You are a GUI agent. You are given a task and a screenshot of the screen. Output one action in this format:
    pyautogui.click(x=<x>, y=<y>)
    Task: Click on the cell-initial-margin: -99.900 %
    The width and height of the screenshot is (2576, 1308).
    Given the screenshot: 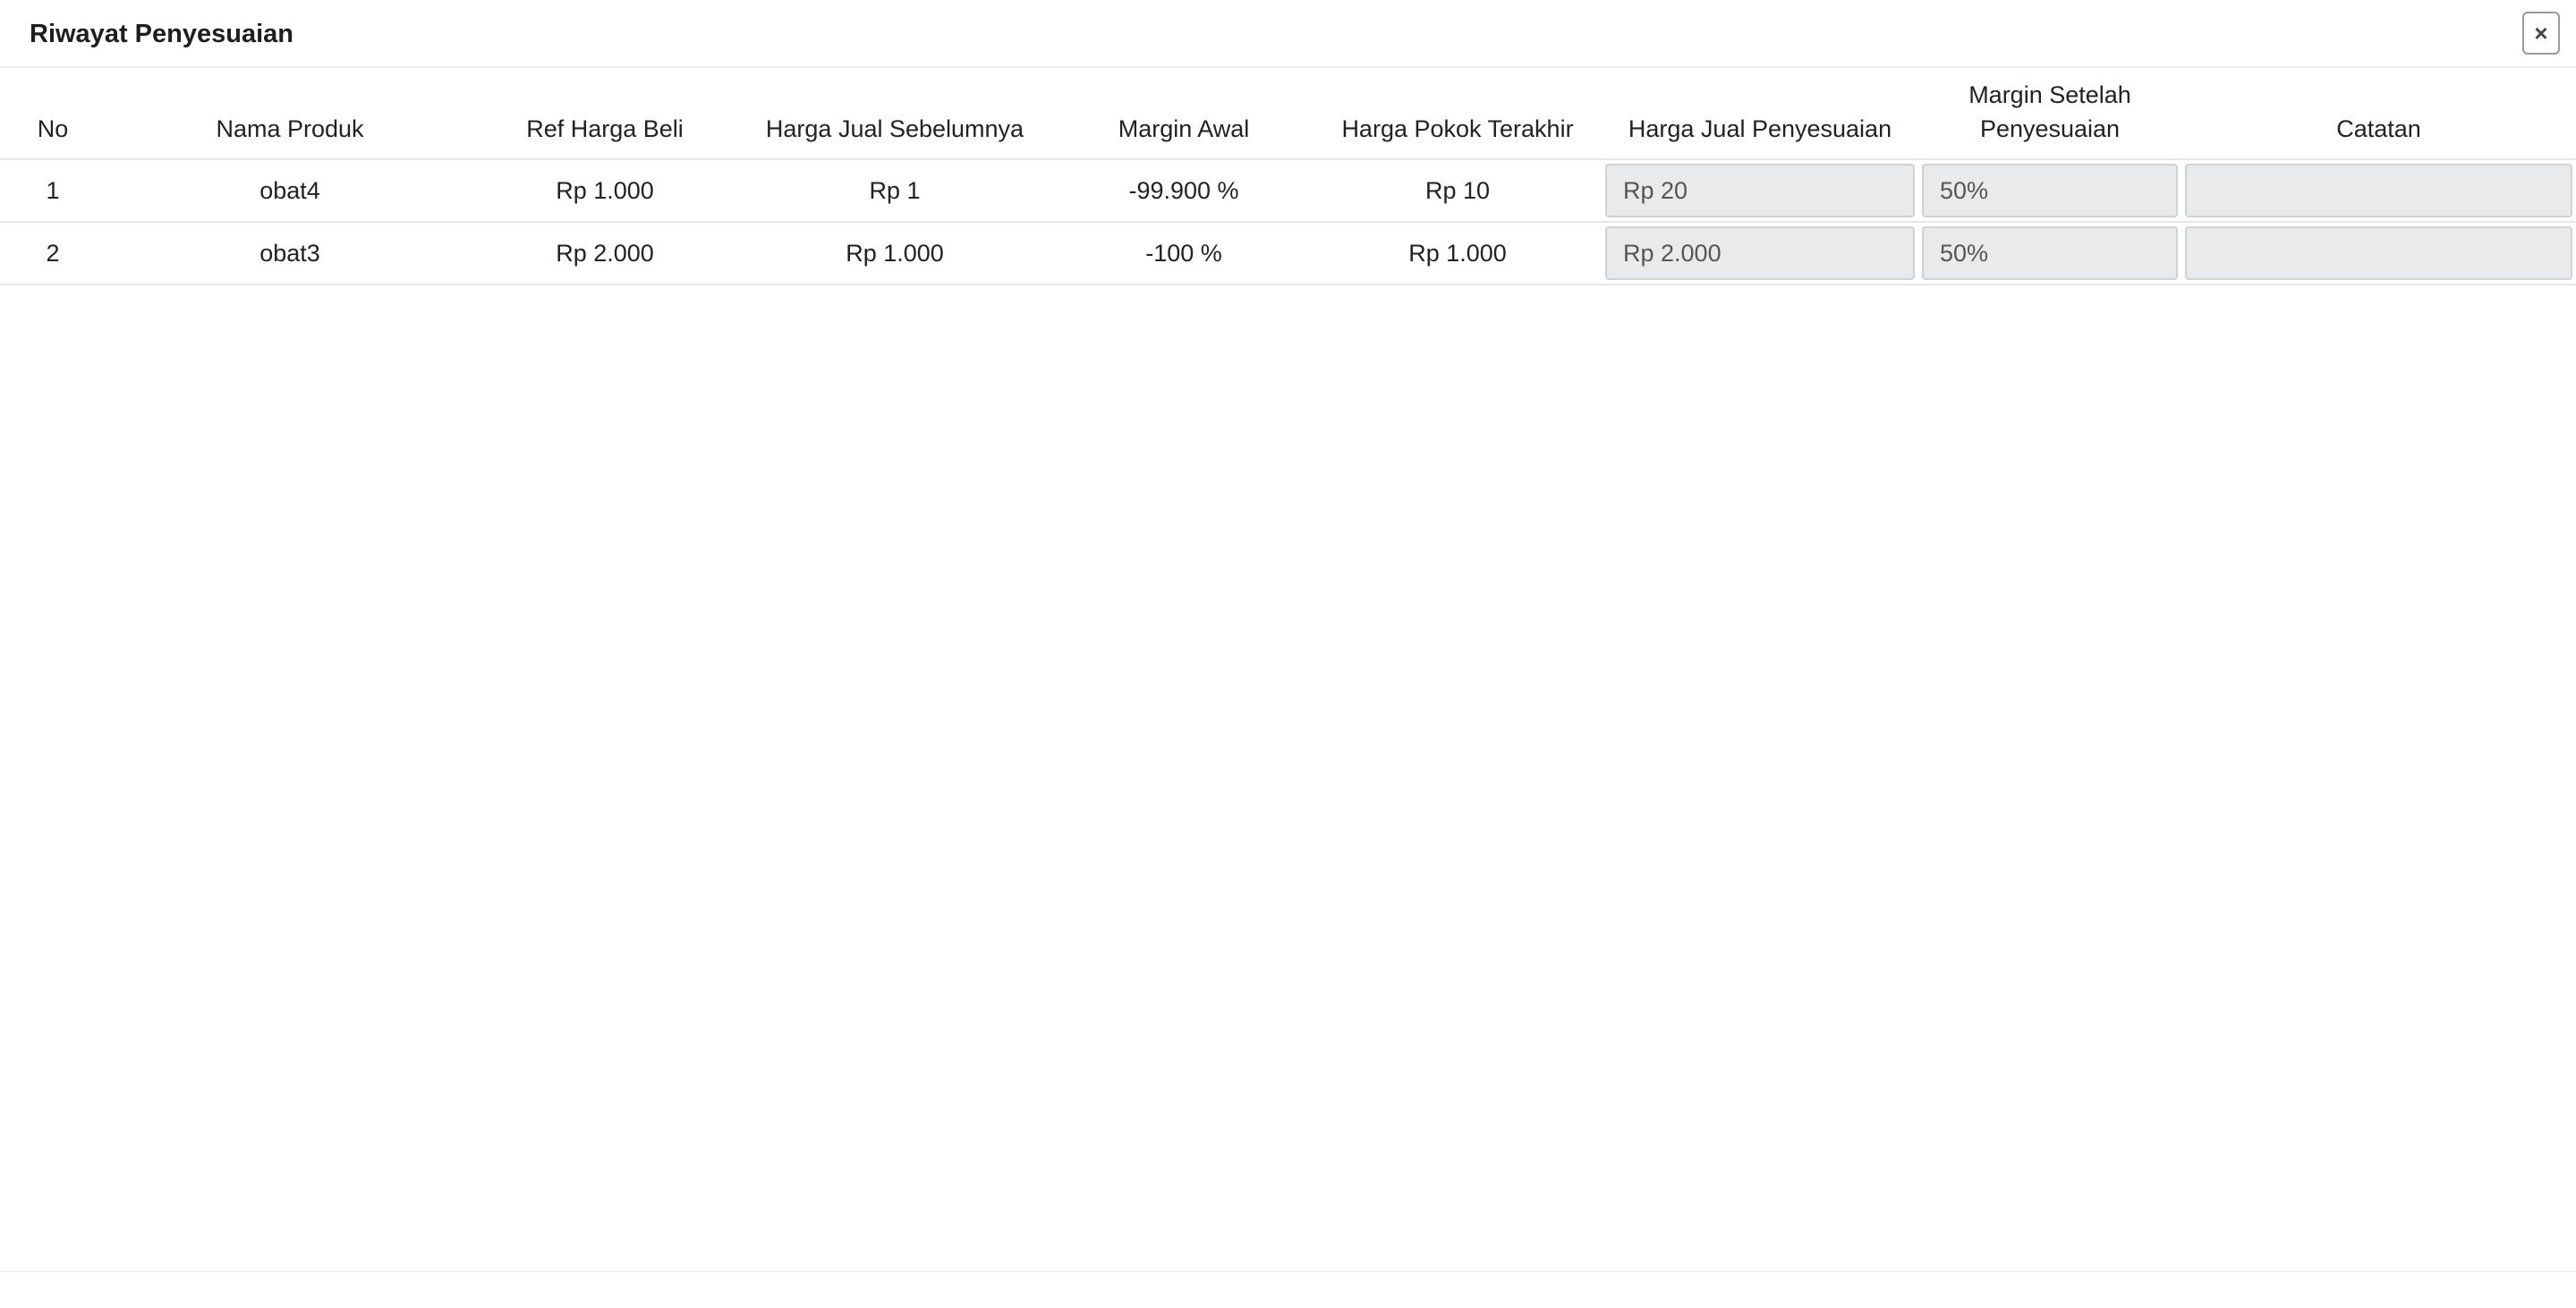 What is the action you would take?
    pyautogui.click(x=1184, y=191)
    